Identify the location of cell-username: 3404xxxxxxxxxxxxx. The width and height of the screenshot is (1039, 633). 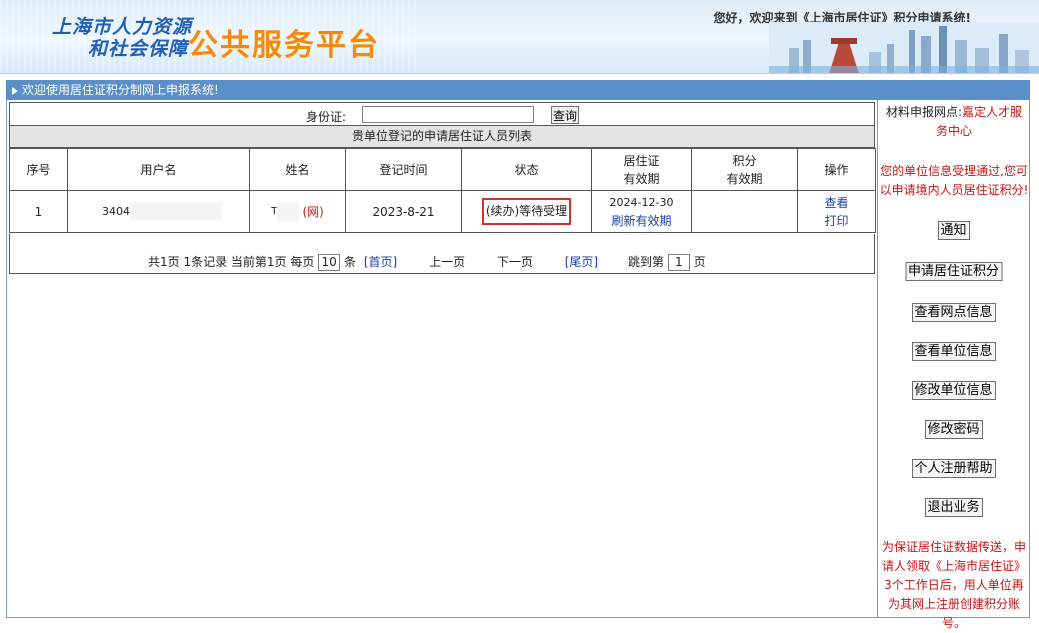
(158, 211).